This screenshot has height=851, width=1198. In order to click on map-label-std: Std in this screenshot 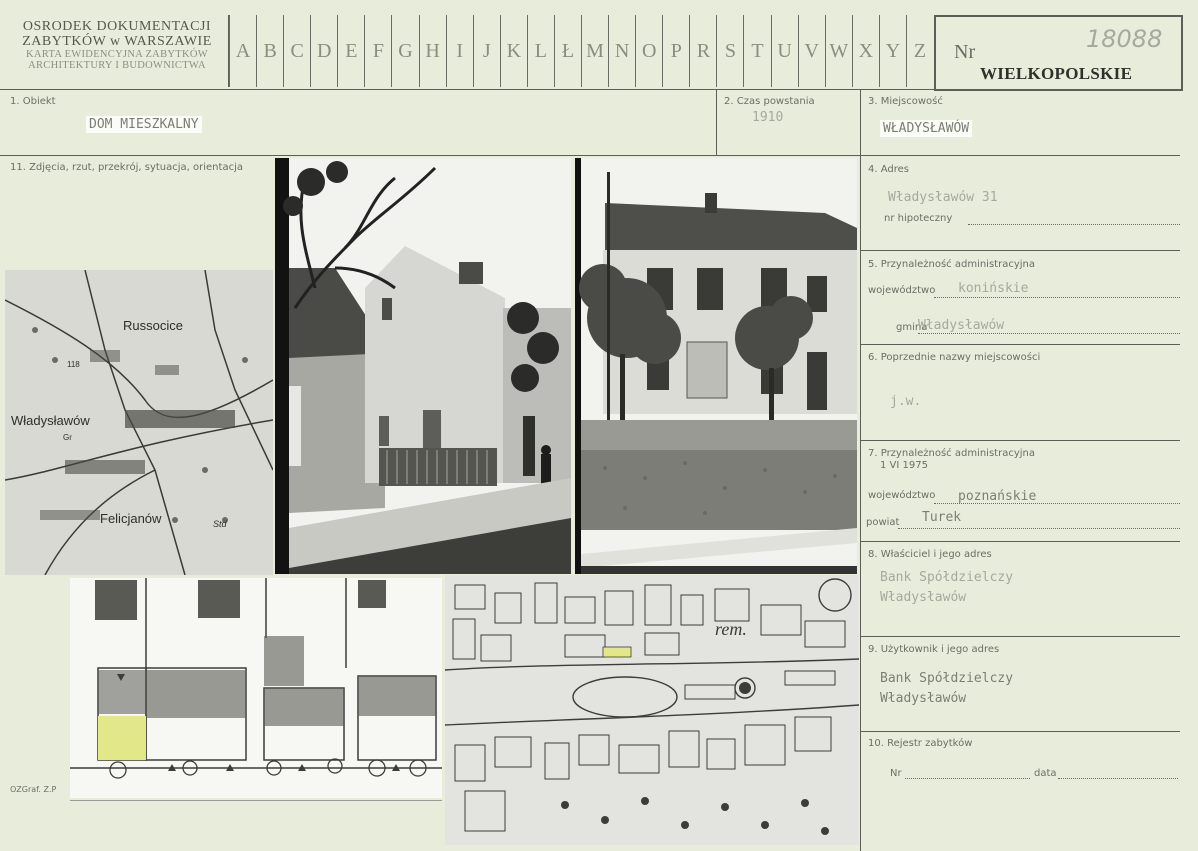, I will do `click(220, 524)`.